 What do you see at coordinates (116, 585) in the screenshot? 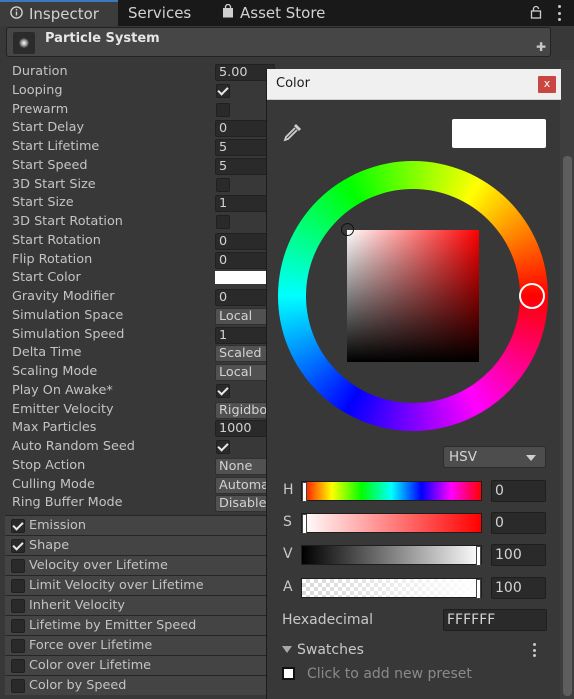
I see `module-label: Limit Velocity over Lifetime` at bounding box center [116, 585].